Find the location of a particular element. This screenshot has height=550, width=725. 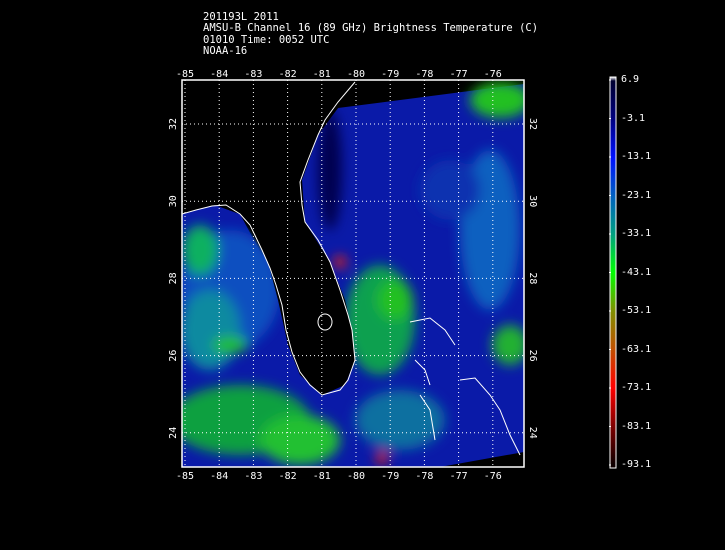

title-line-satellite: NOAA-16 is located at coordinates (225, 51).